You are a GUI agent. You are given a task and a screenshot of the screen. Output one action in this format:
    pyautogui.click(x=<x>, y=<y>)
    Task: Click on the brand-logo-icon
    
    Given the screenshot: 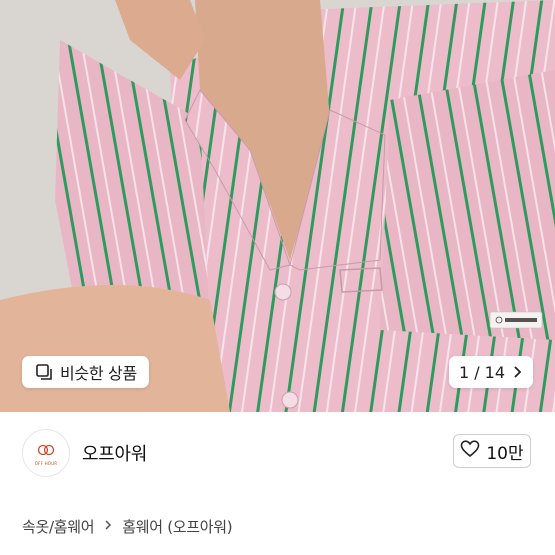 What is the action you would take?
    pyautogui.click(x=46, y=450)
    